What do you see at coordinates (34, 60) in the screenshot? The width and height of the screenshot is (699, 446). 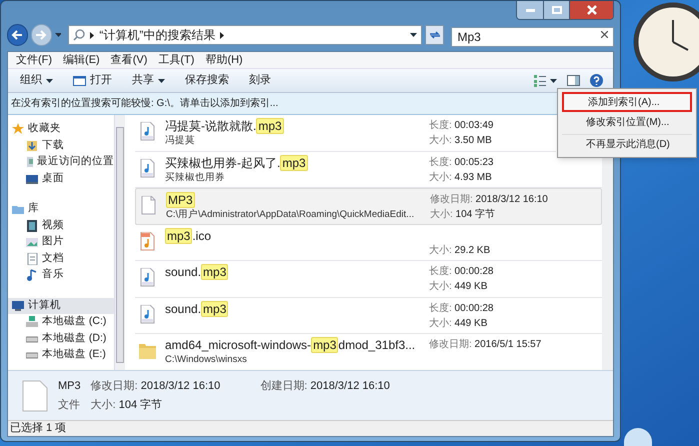 I see `menu-item: 文件(F)` at bounding box center [34, 60].